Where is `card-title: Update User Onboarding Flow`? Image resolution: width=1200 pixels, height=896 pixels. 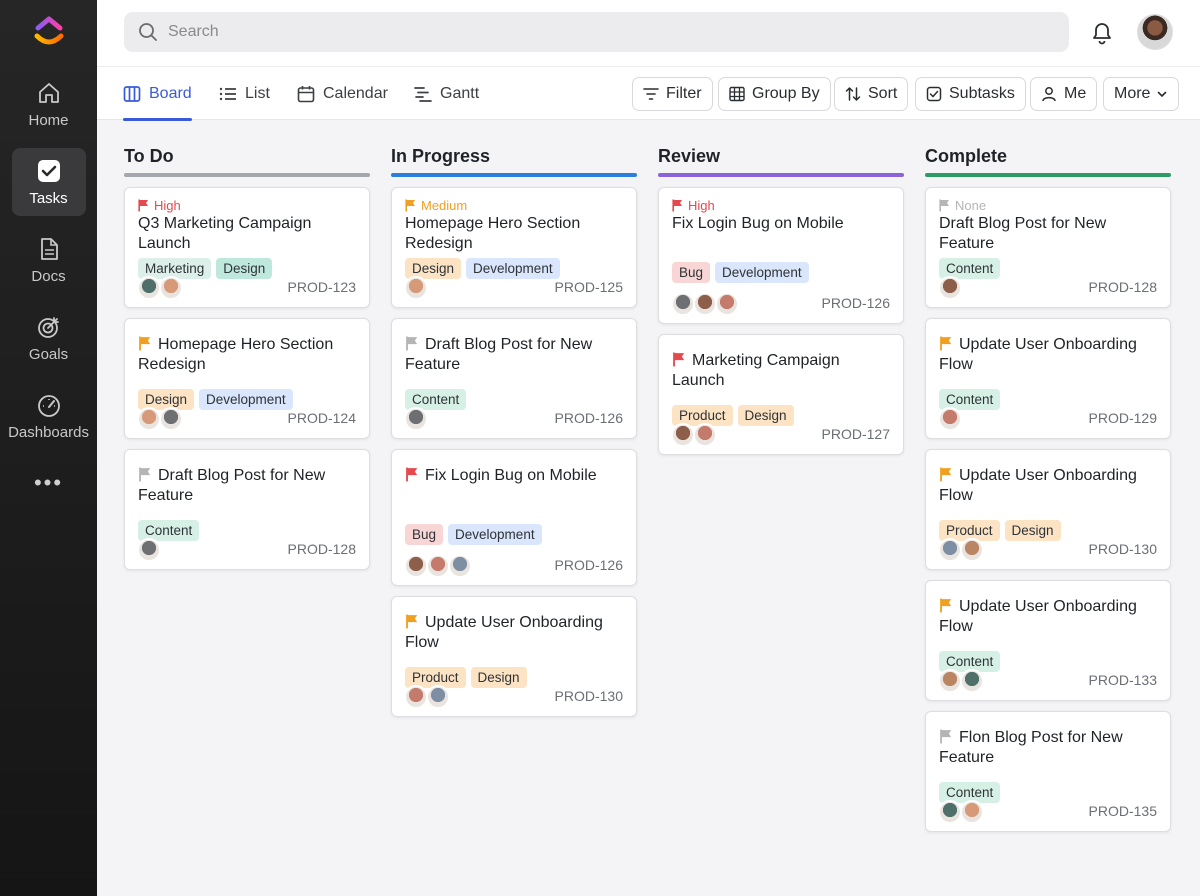
card-title: Update User Onboarding Flow is located at coordinates (1049, 617).